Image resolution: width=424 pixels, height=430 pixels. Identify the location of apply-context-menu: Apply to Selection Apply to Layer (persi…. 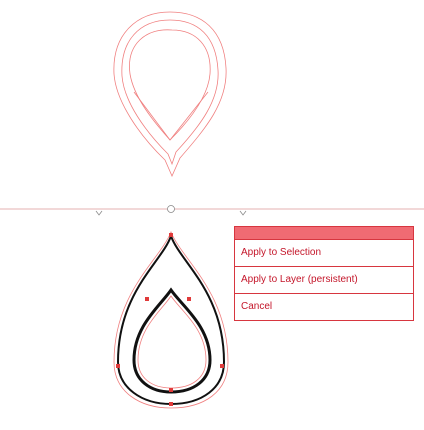
(324, 273).